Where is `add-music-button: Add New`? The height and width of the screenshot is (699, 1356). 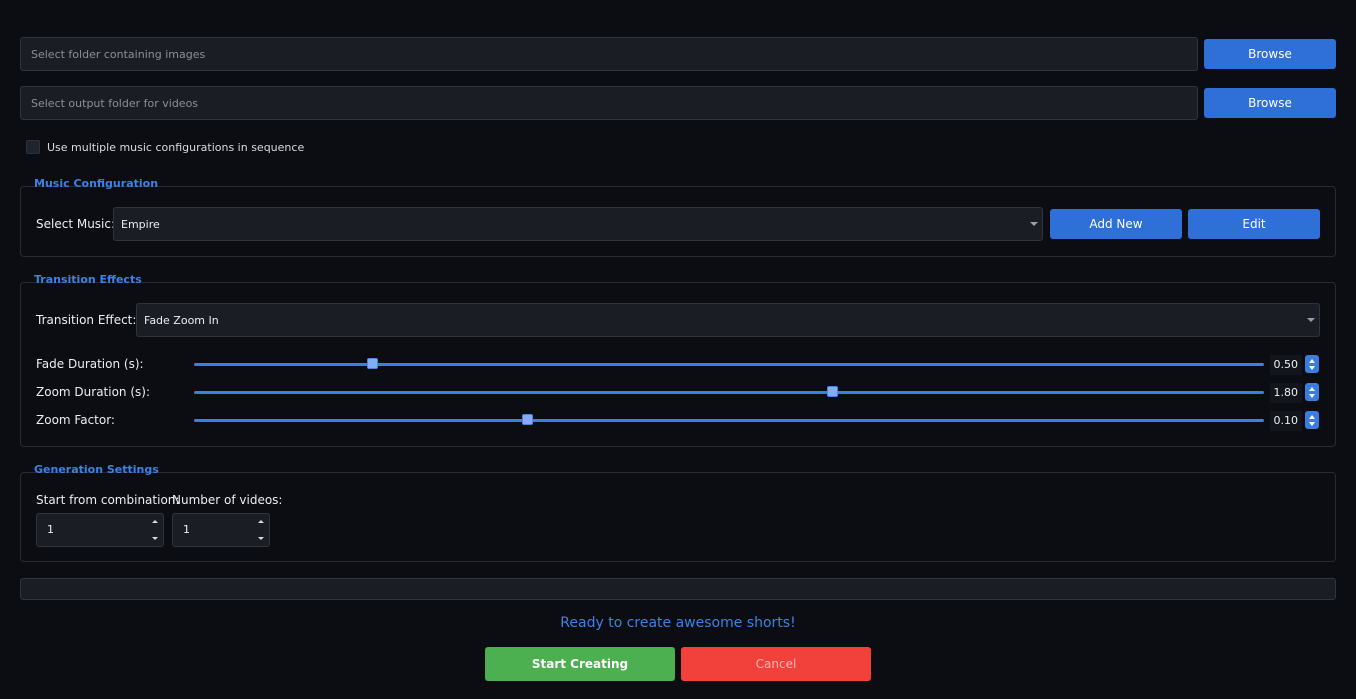 add-music-button: Add New is located at coordinates (1116, 224).